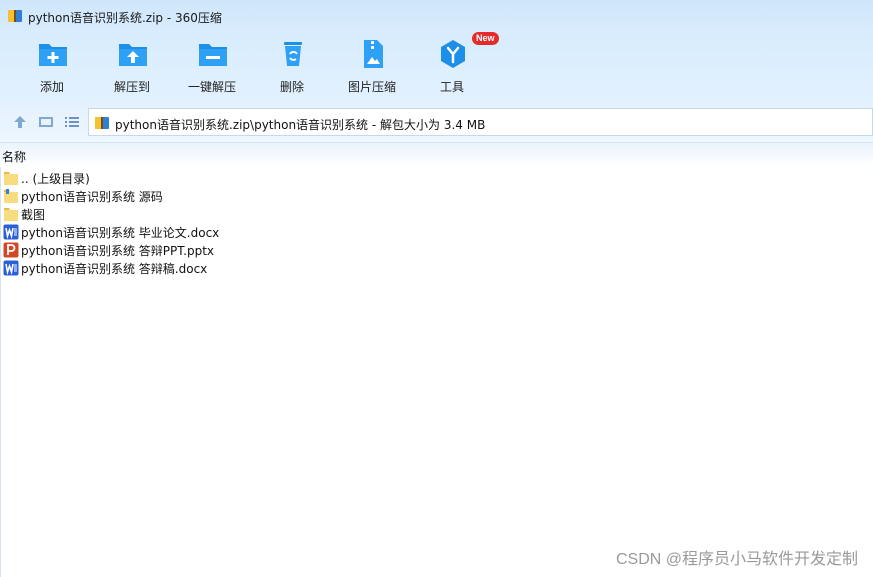  What do you see at coordinates (300, 178) in the screenshot?
I see `list-item-parent-dir: .. (上级目录)` at bounding box center [300, 178].